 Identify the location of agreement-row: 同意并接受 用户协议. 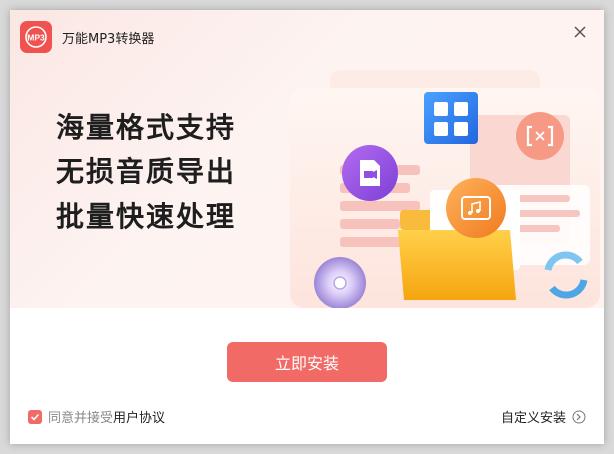
(96, 416).